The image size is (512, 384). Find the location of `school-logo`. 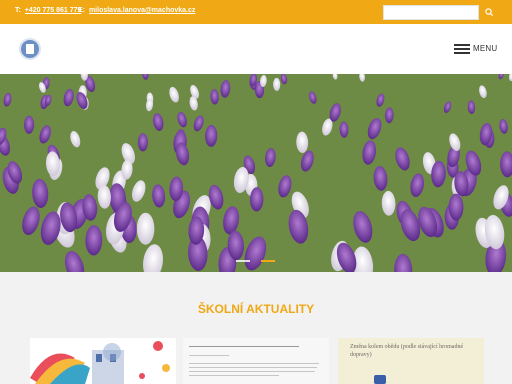

school-logo is located at coordinates (30, 49).